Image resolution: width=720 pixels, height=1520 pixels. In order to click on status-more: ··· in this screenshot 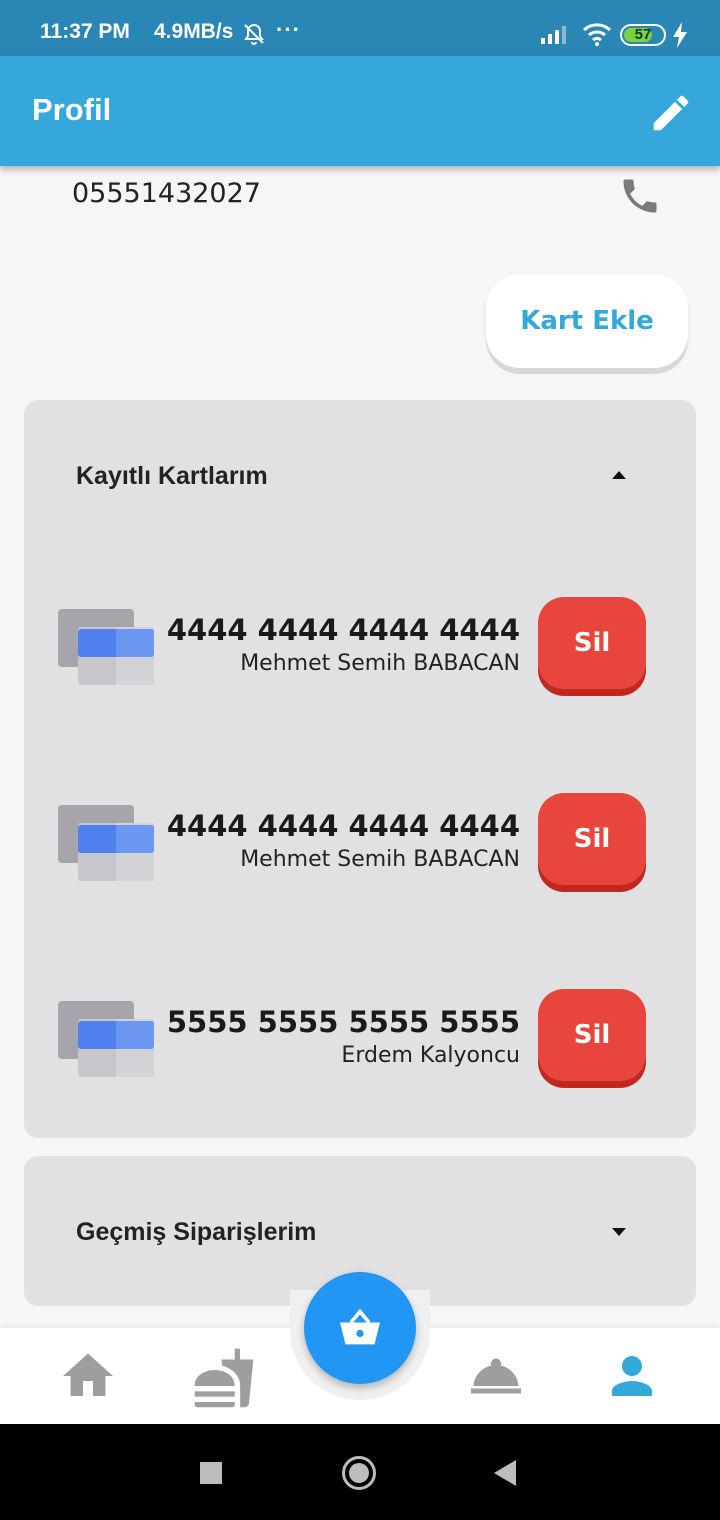, I will do `click(288, 29)`.